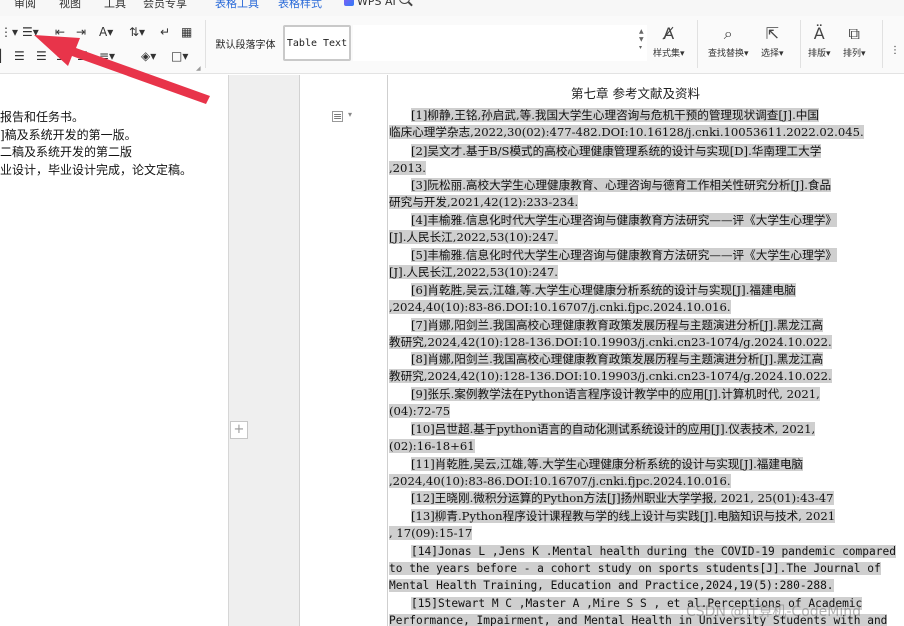  I want to click on style-gallery-empty, so click(500, 43).